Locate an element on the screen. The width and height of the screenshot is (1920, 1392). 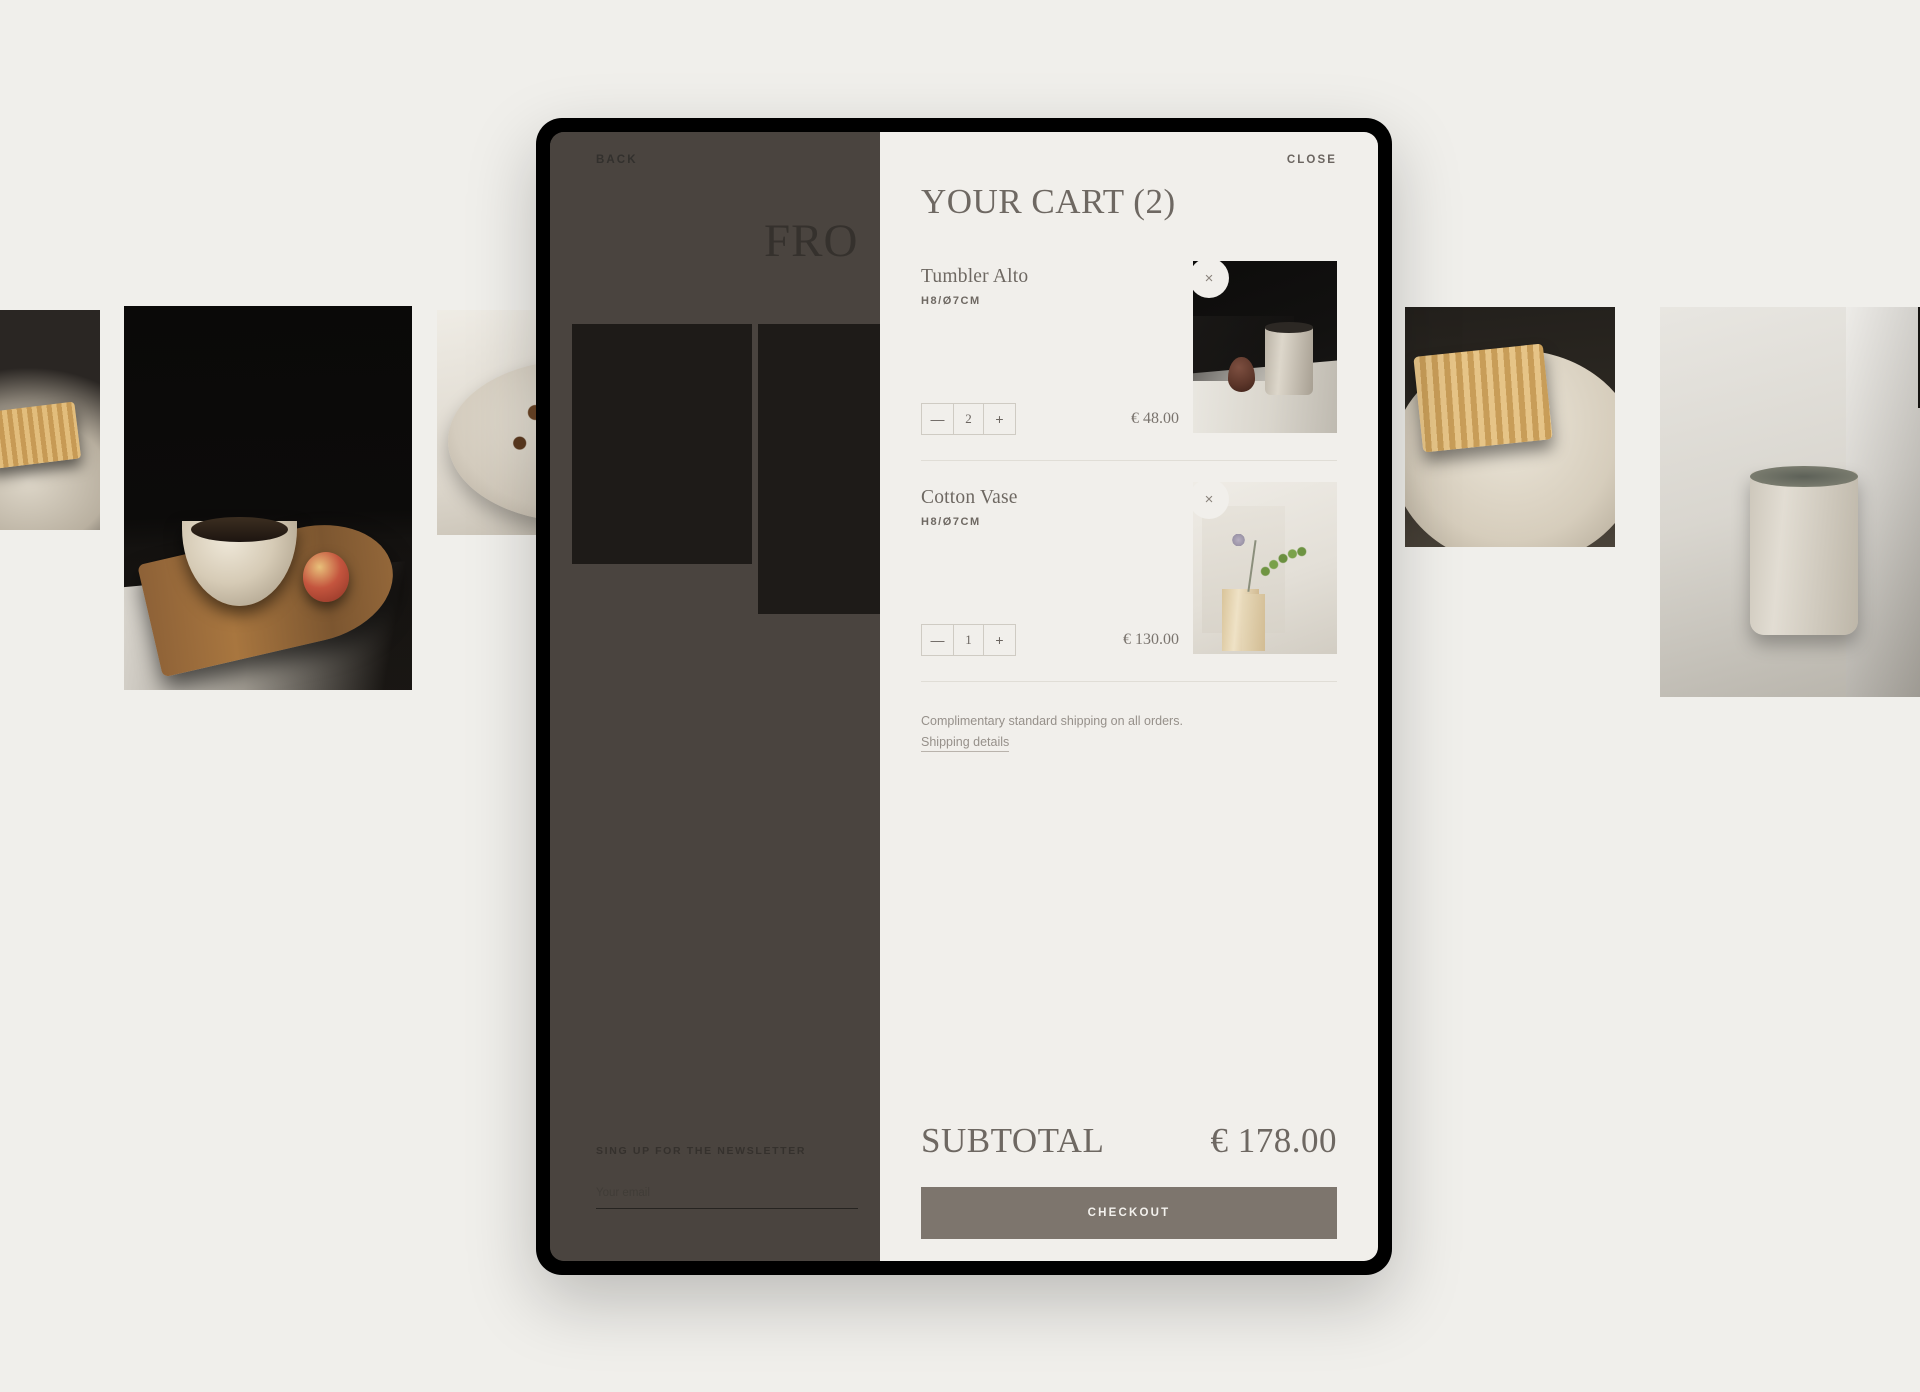
shipping-details-link: Shipping details is located at coordinates (965, 744).